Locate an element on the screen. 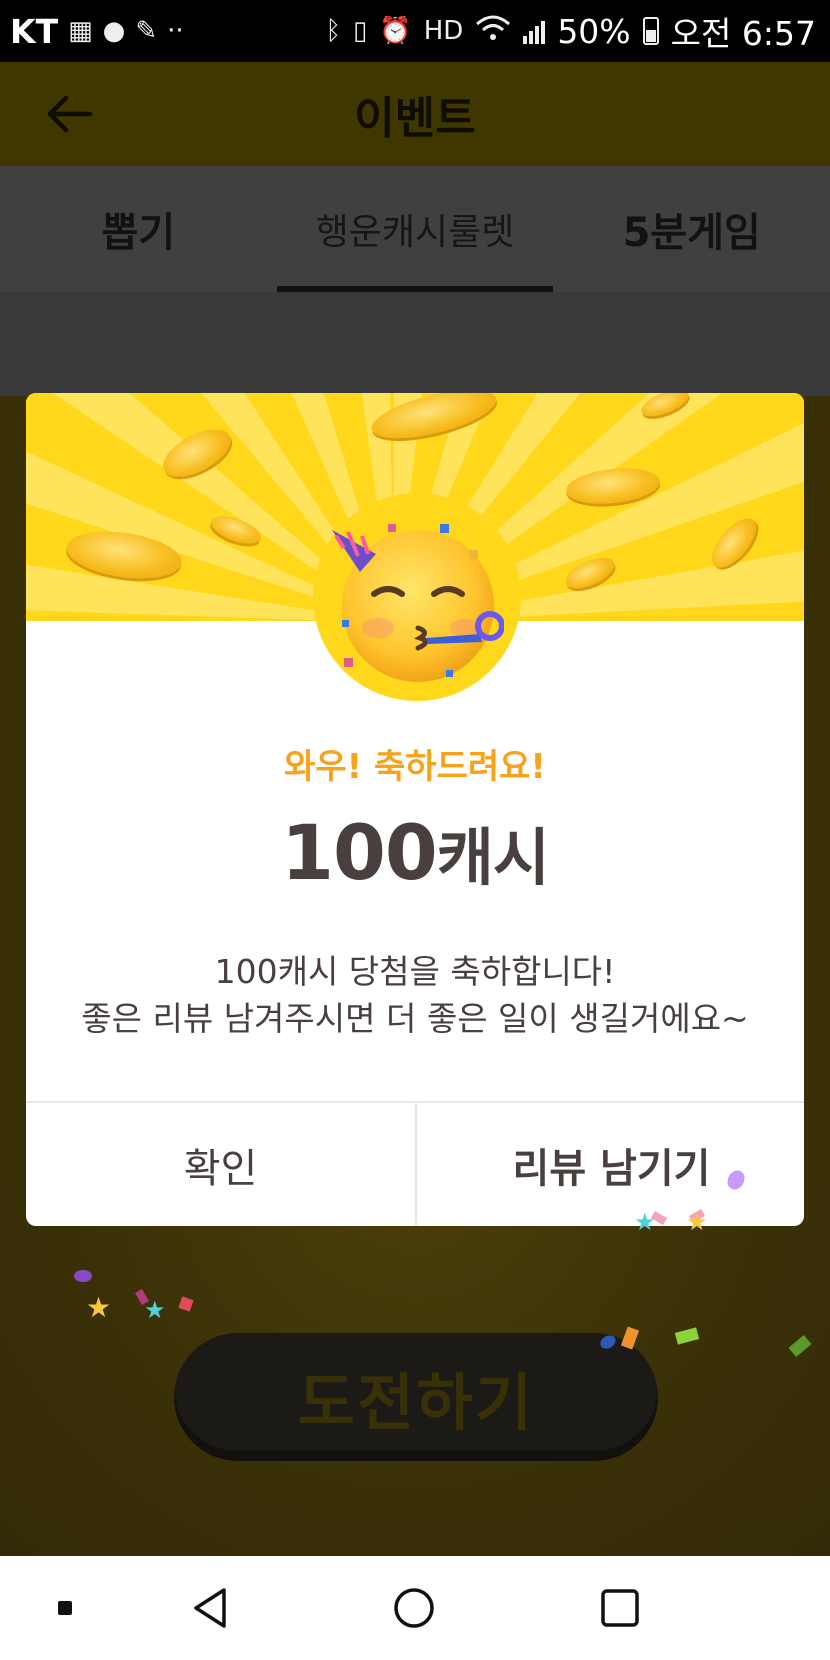  circle-home-icon is located at coordinates (414, 1608).